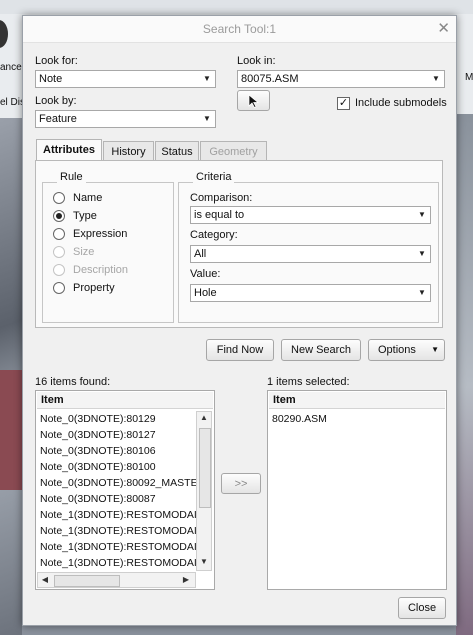 This screenshot has height=635, width=473. I want to click on model-part-red, so click(11, 430).